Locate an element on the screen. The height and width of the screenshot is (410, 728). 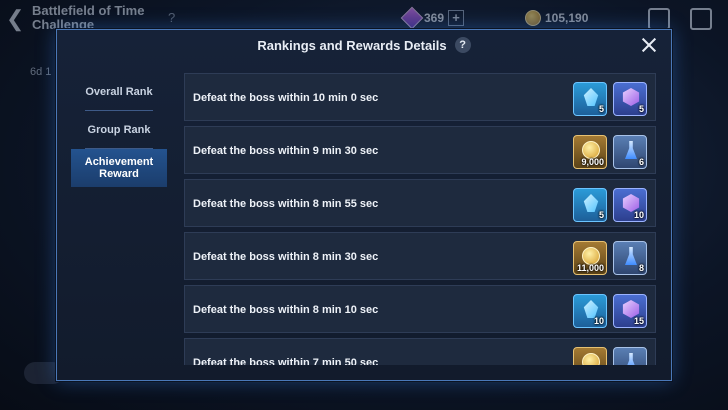
vial-reward: 8 is located at coordinates (630, 258).